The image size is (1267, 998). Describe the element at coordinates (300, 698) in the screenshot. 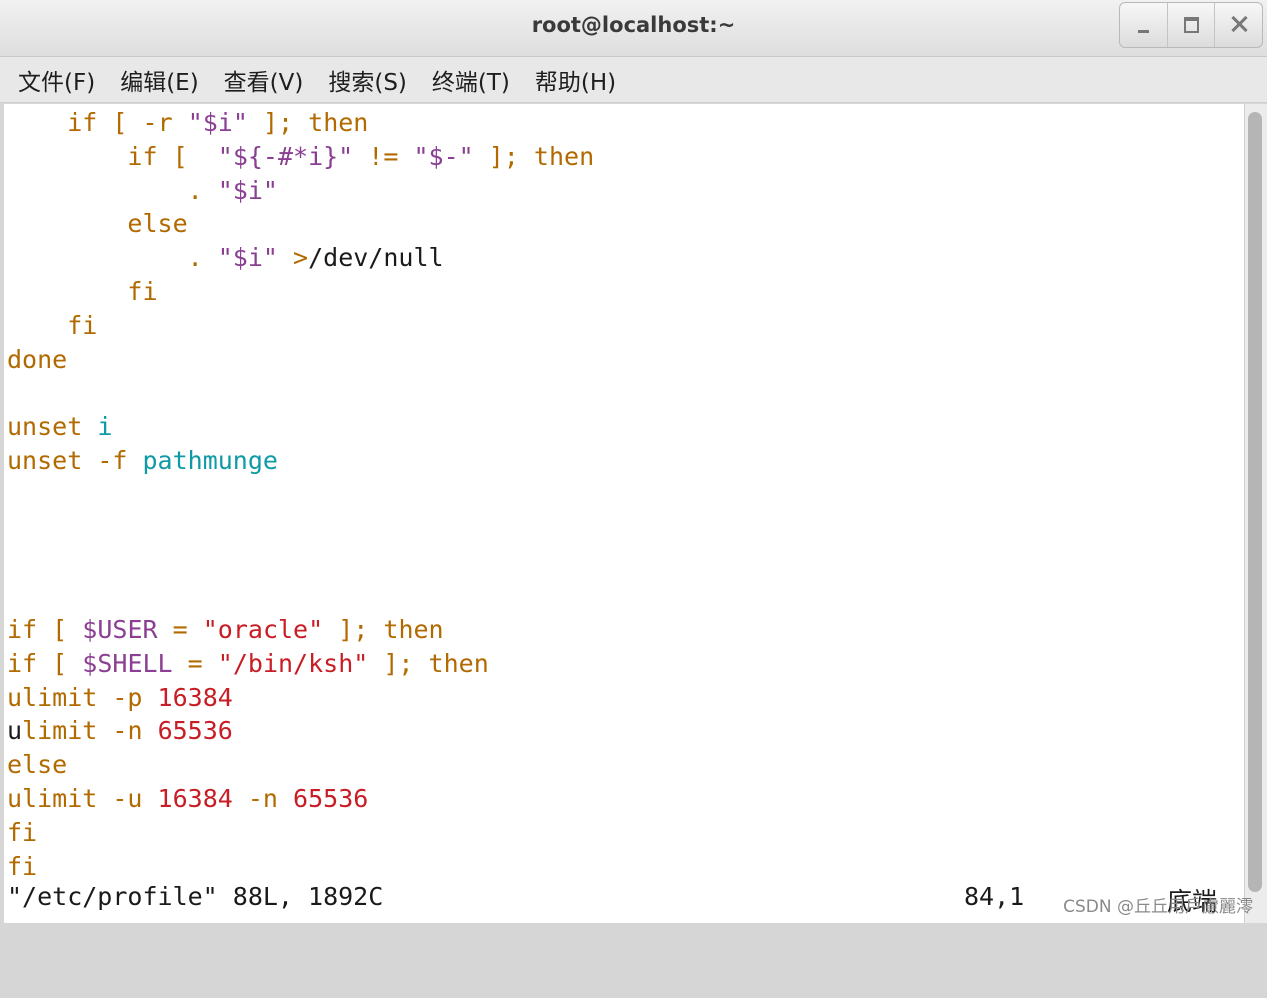

I see `code-line: ulimit -p 16384` at that location.